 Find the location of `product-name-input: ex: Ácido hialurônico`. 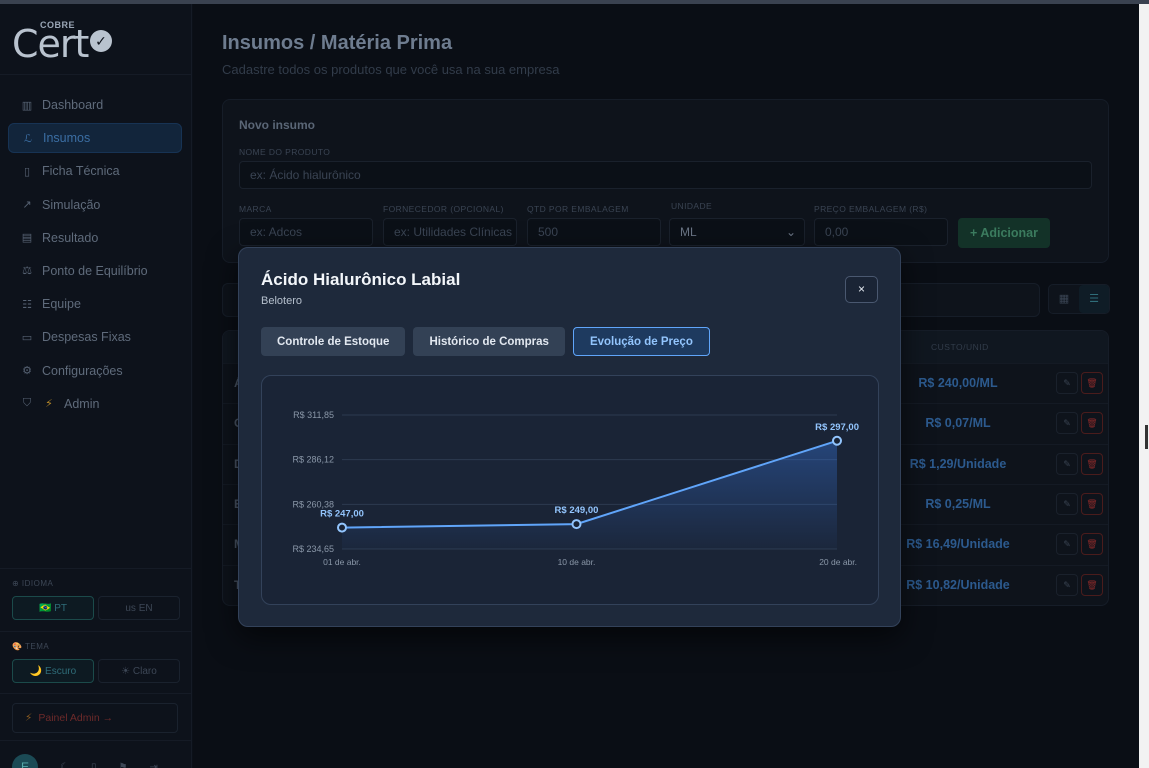

product-name-input: ex: Ácido hialurônico is located at coordinates (665, 175).